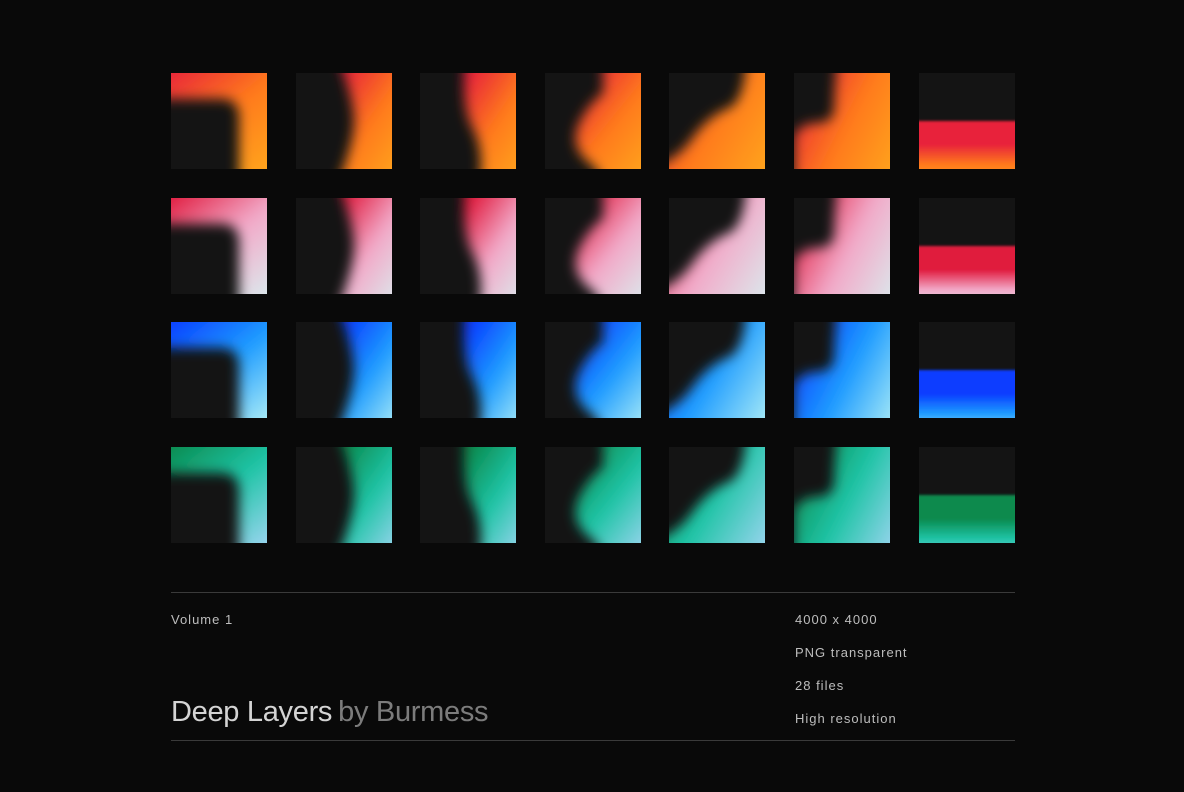 The height and width of the screenshot is (792, 1184). I want to click on divider-top, so click(593, 592).